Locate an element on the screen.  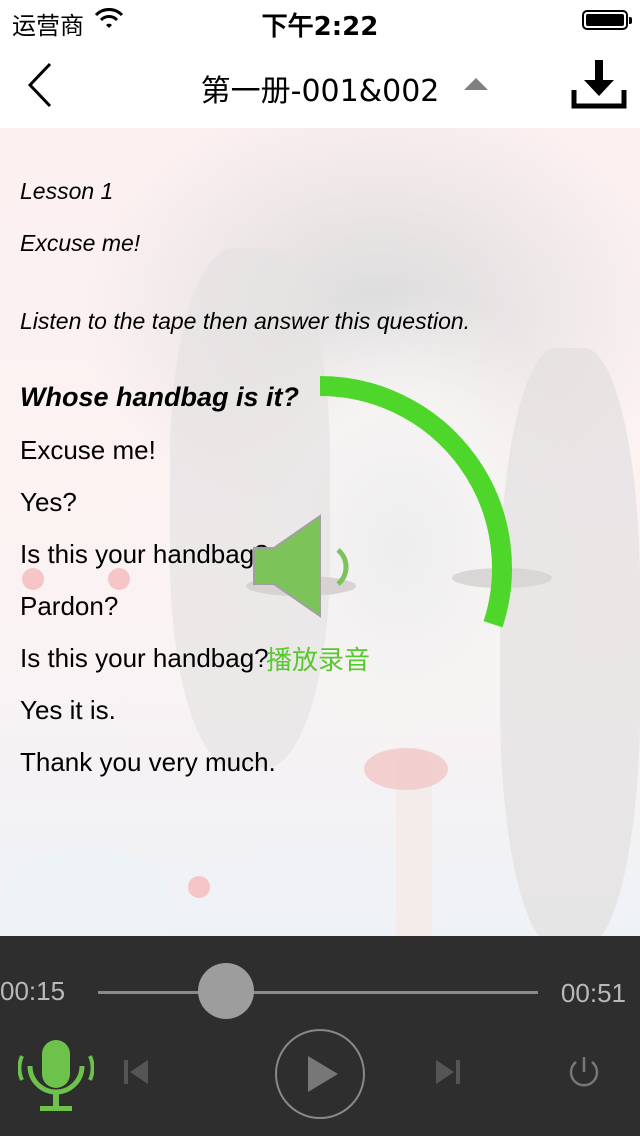
status-bar: 运营商 下午2:22 is located at coordinates (320, 21).